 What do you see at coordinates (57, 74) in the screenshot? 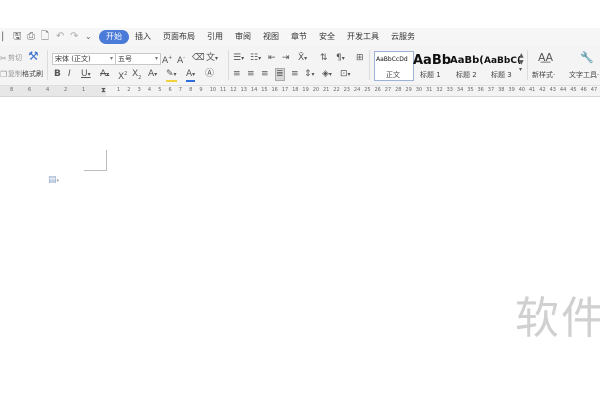
I see `bold-icon: B` at bounding box center [57, 74].